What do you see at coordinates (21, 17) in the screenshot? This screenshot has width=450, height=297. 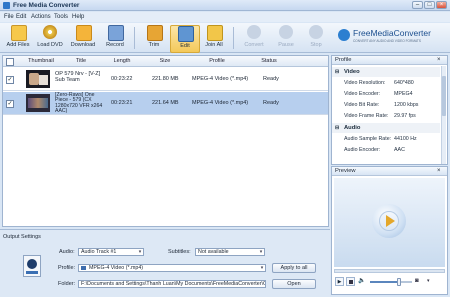 I see `menu-edit: Edit` at bounding box center [21, 17].